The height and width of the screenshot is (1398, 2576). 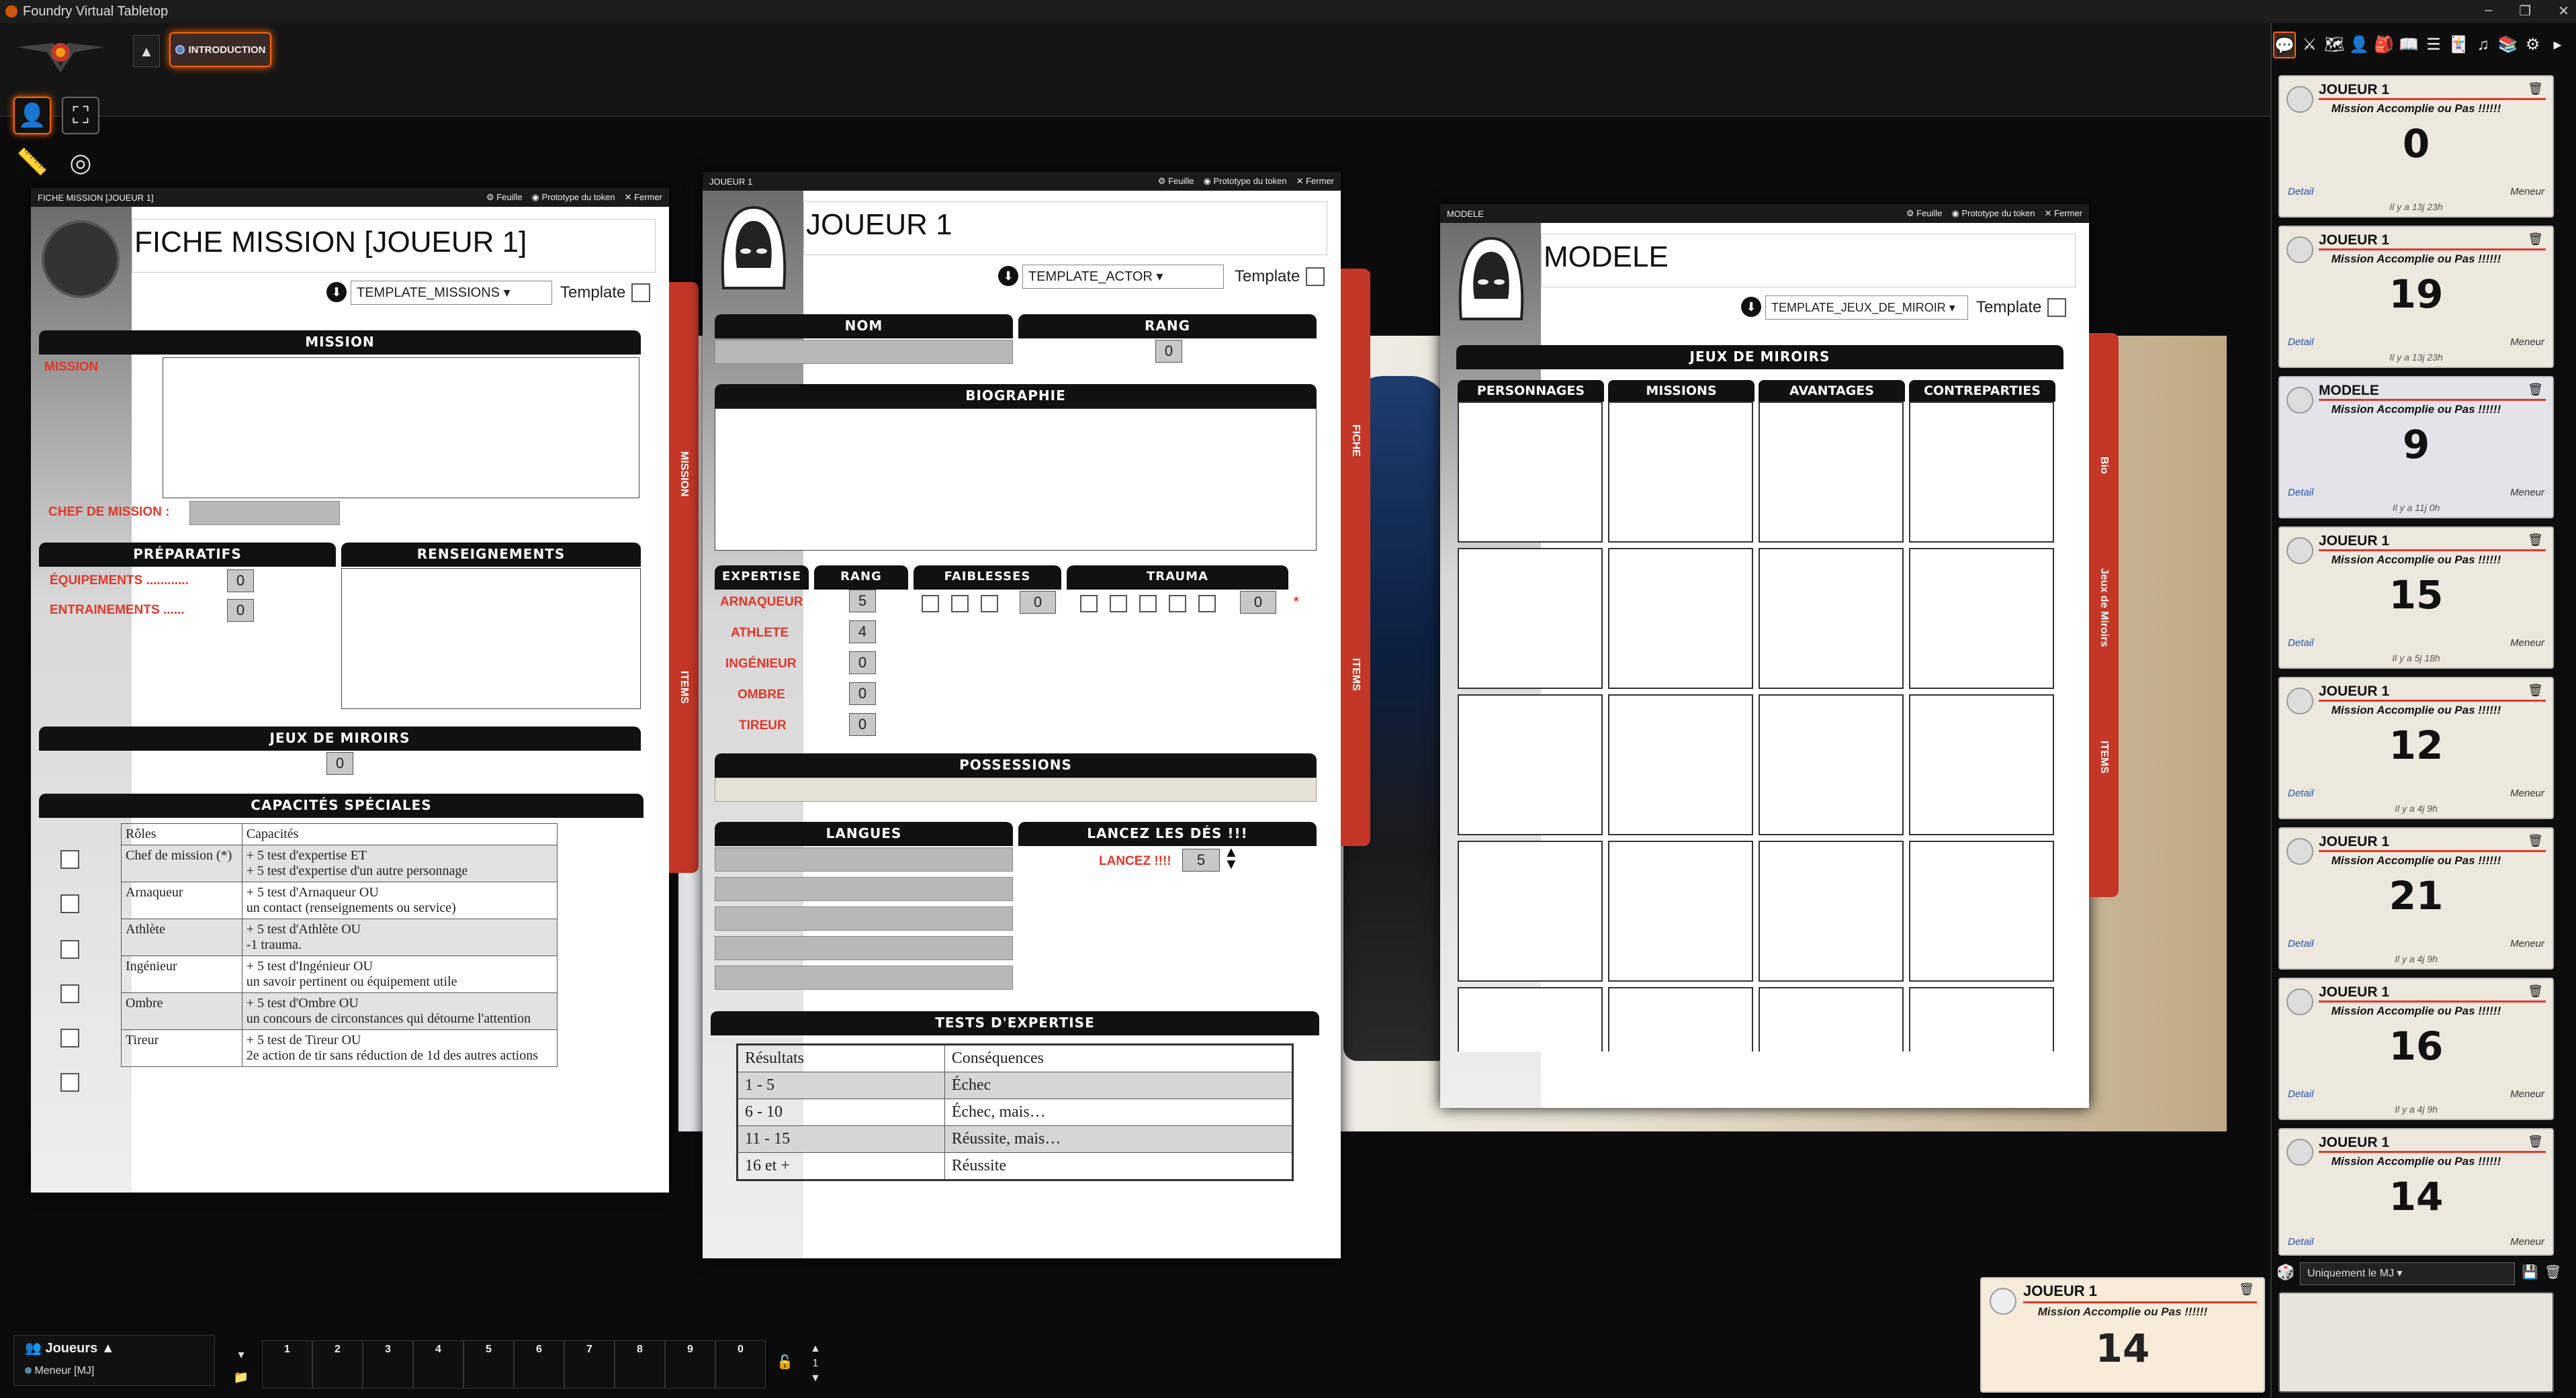 What do you see at coordinates (590, 1364) in the screenshot?
I see `macro-slot: 7` at bounding box center [590, 1364].